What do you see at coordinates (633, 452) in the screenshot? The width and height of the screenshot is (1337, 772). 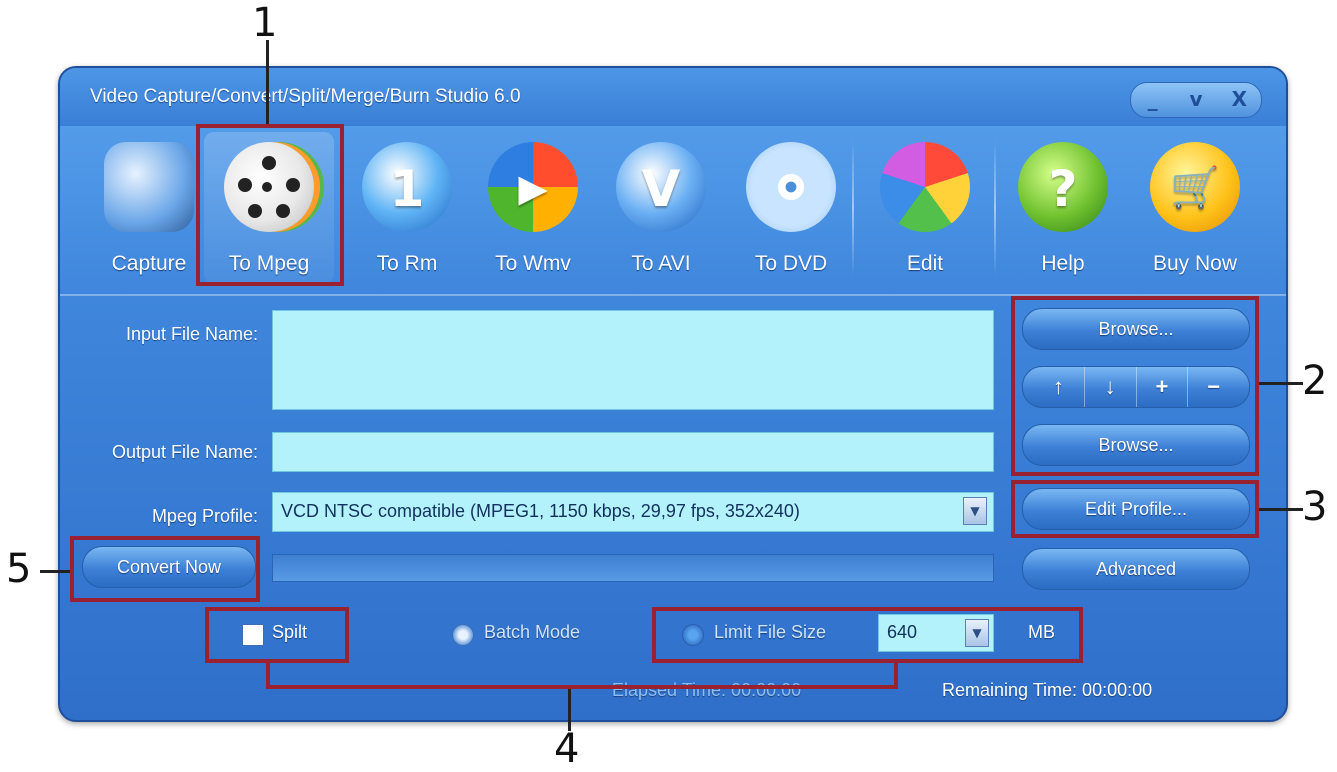 I see `output-file-field` at bounding box center [633, 452].